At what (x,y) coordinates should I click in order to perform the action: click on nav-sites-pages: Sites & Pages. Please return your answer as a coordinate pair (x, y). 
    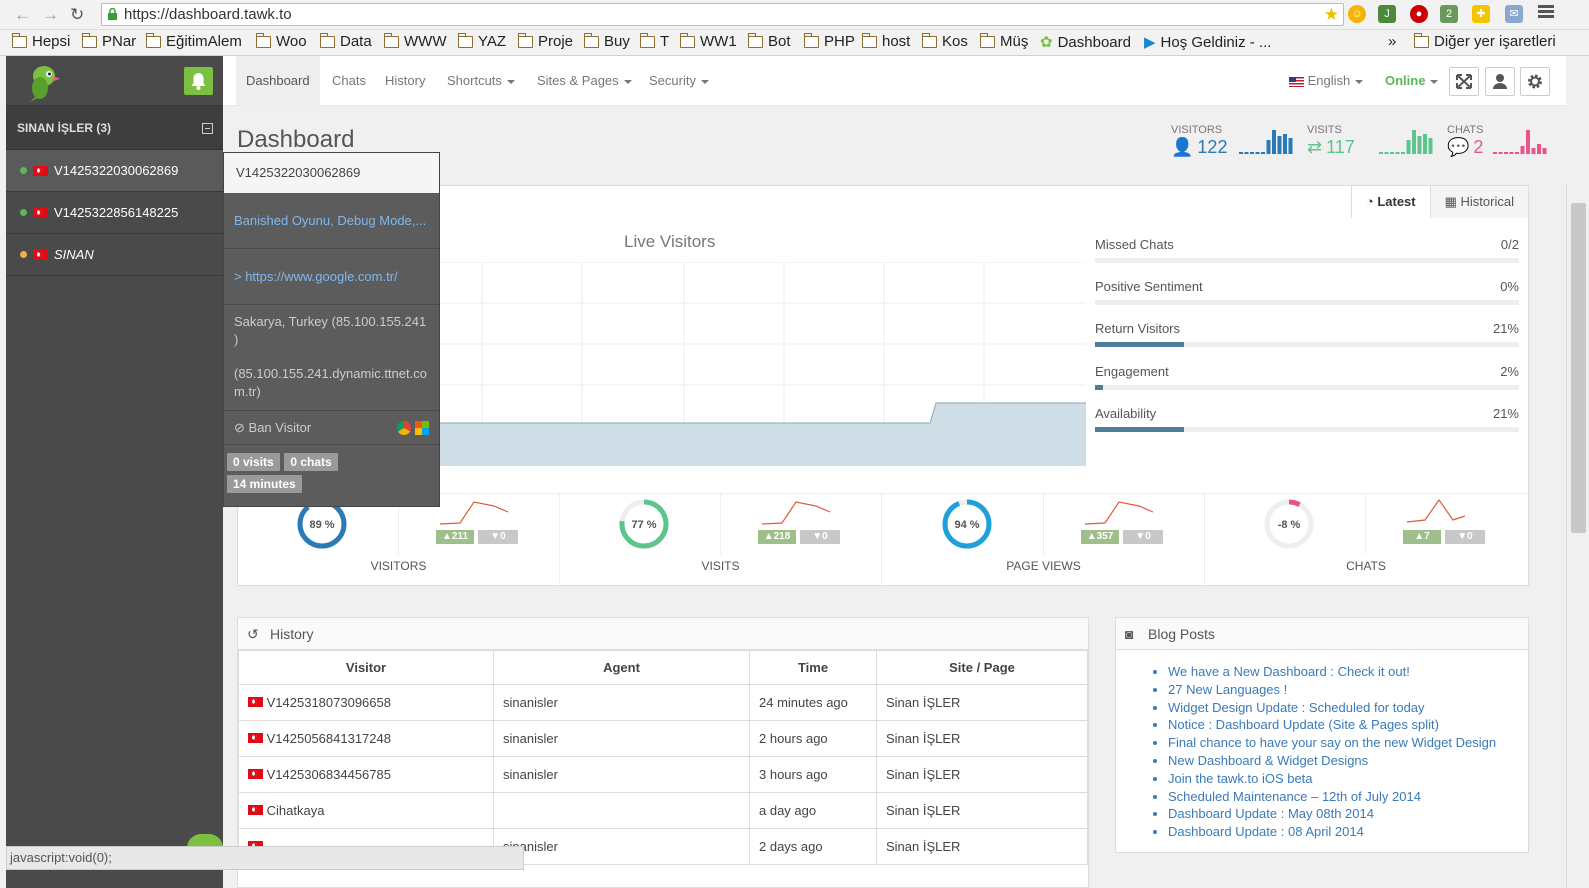
    Looking at the image, I should click on (584, 81).